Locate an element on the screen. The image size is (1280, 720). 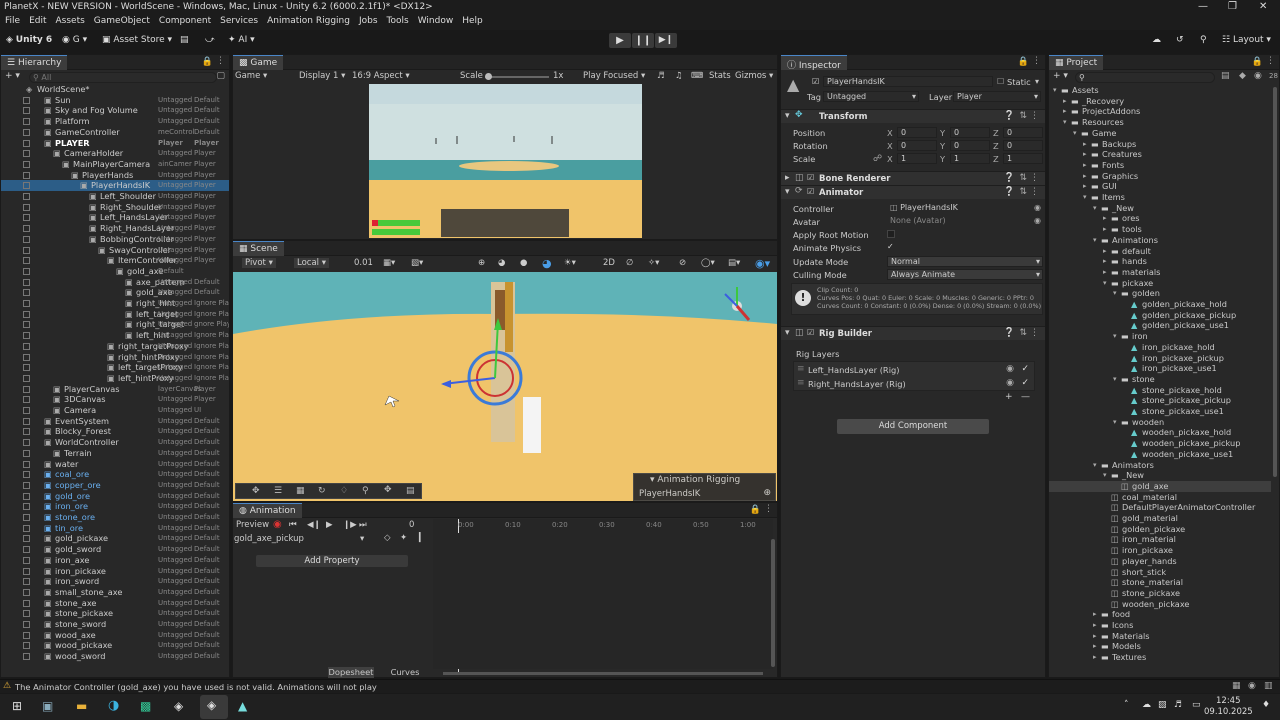
hierarchy-item: ▣left_hintProxyUntaggedIgnore Playe is located at coordinates (115, 378).